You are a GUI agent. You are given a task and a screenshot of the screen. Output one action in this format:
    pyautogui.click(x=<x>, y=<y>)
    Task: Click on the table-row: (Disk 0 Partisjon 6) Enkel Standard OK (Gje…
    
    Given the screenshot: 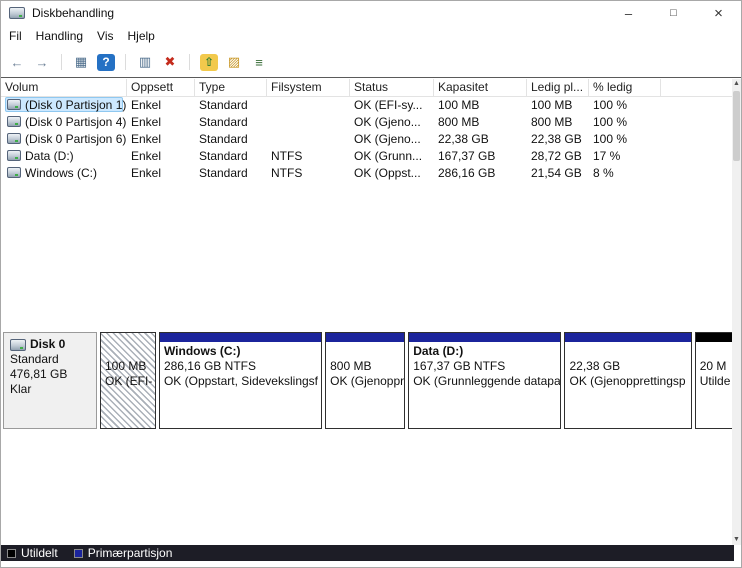 What is the action you would take?
    pyautogui.click(x=366, y=139)
    